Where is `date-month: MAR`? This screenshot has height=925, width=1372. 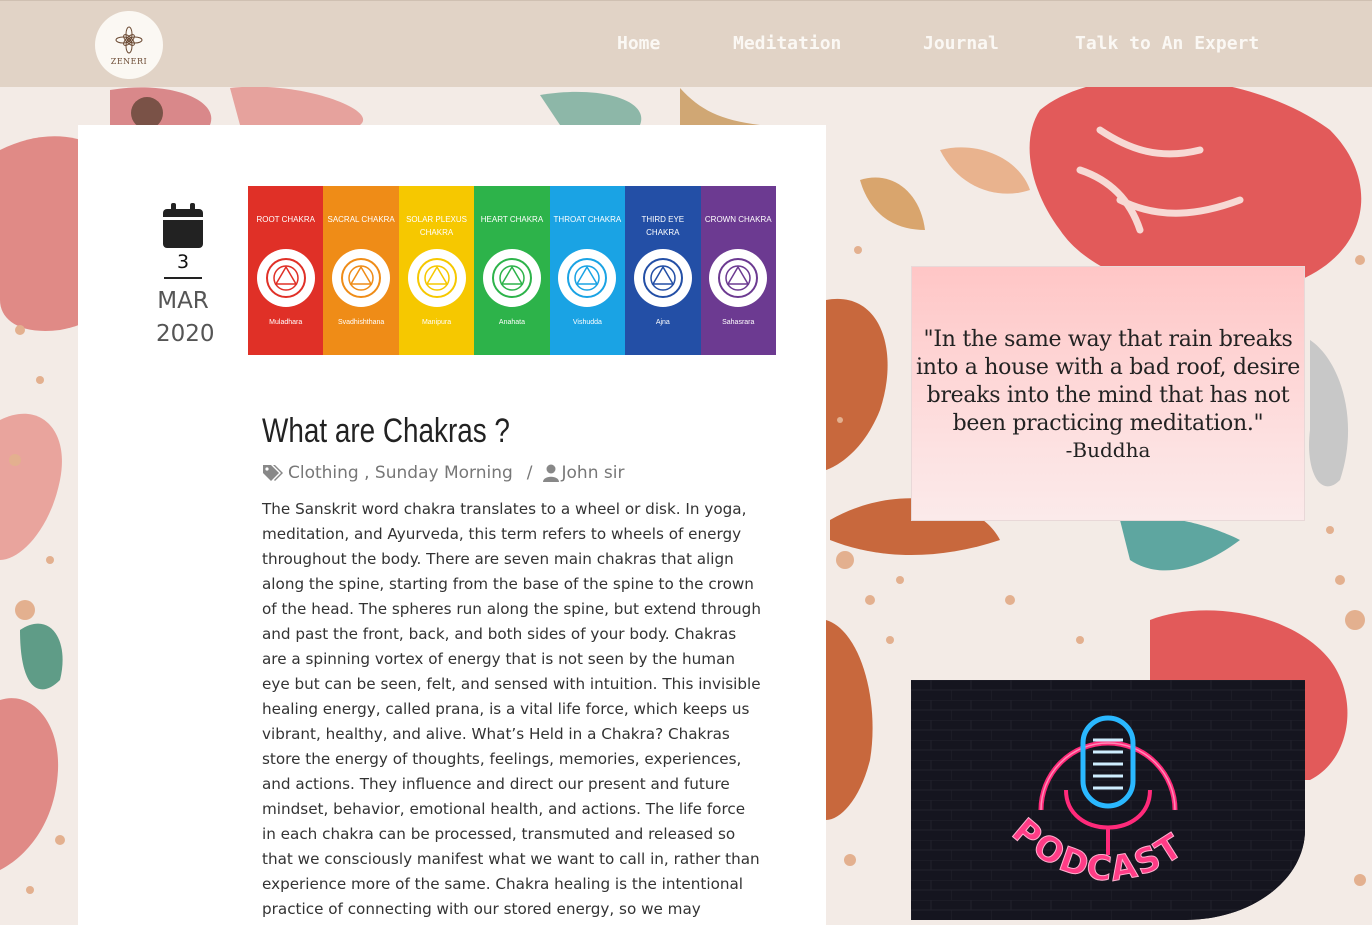
date-month: MAR is located at coordinates (183, 301).